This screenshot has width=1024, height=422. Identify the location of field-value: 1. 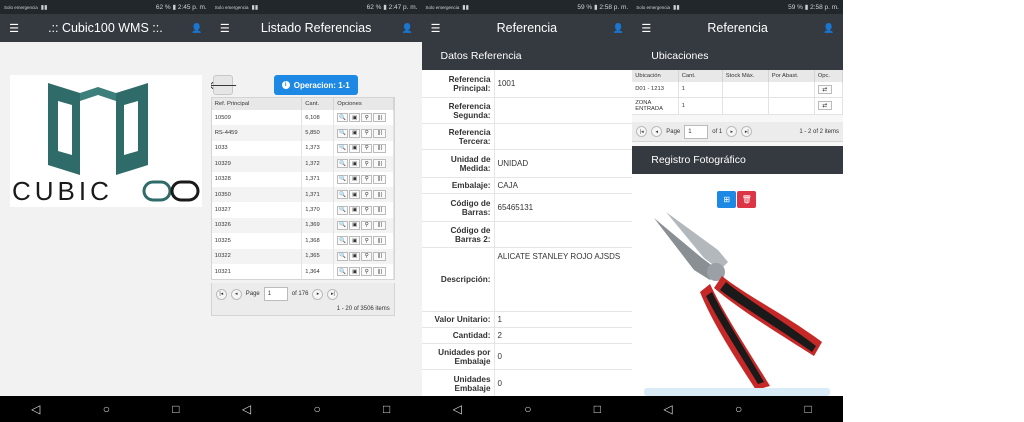
(563, 319).